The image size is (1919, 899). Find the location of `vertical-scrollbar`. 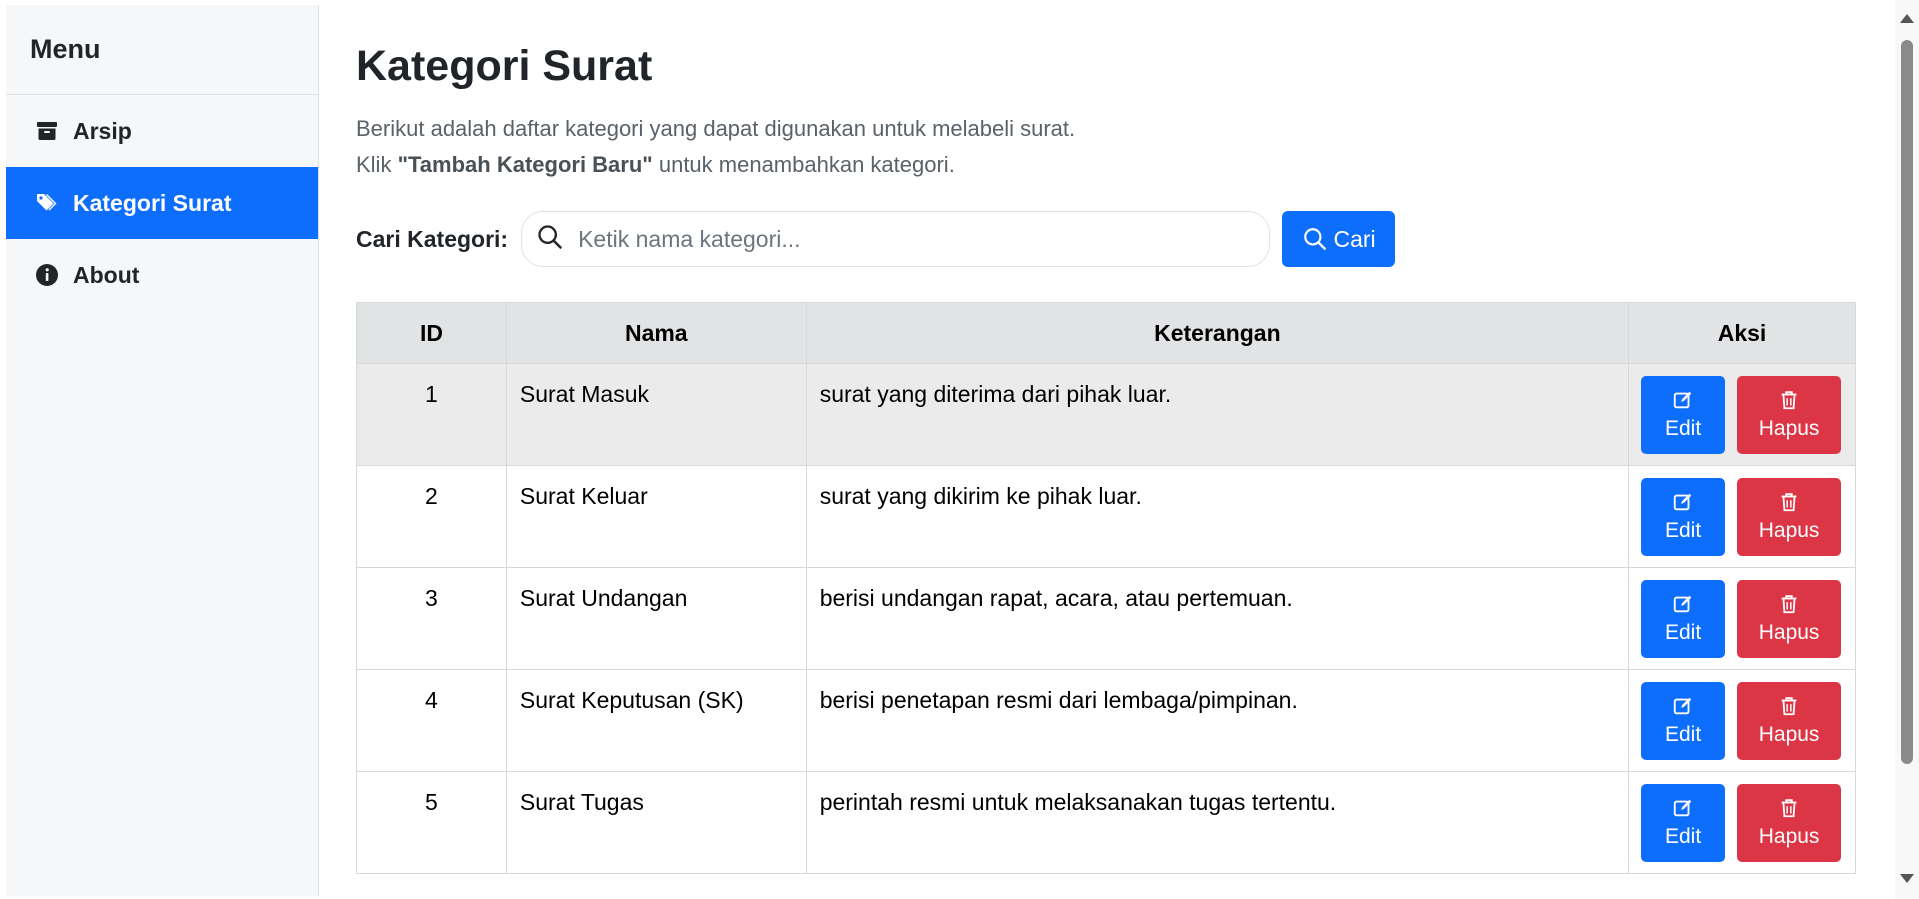

vertical-scrollbar is located at coordinates (1907, 449).